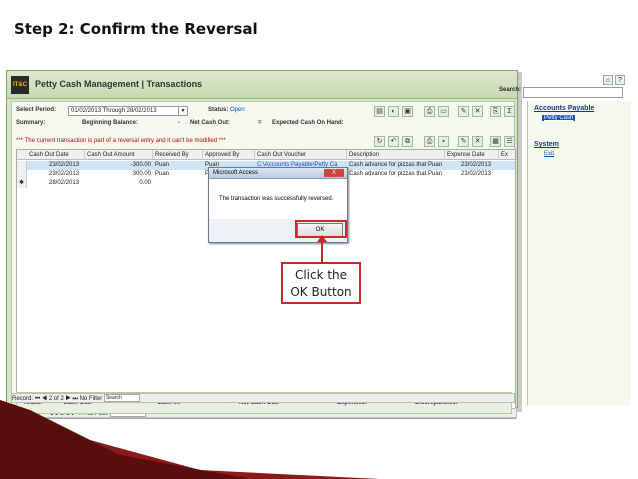 Image resolution: width=638 pixels, height=479 pixels. I want to click on instruction-callout: Click the OK Button, so click(321, 283).